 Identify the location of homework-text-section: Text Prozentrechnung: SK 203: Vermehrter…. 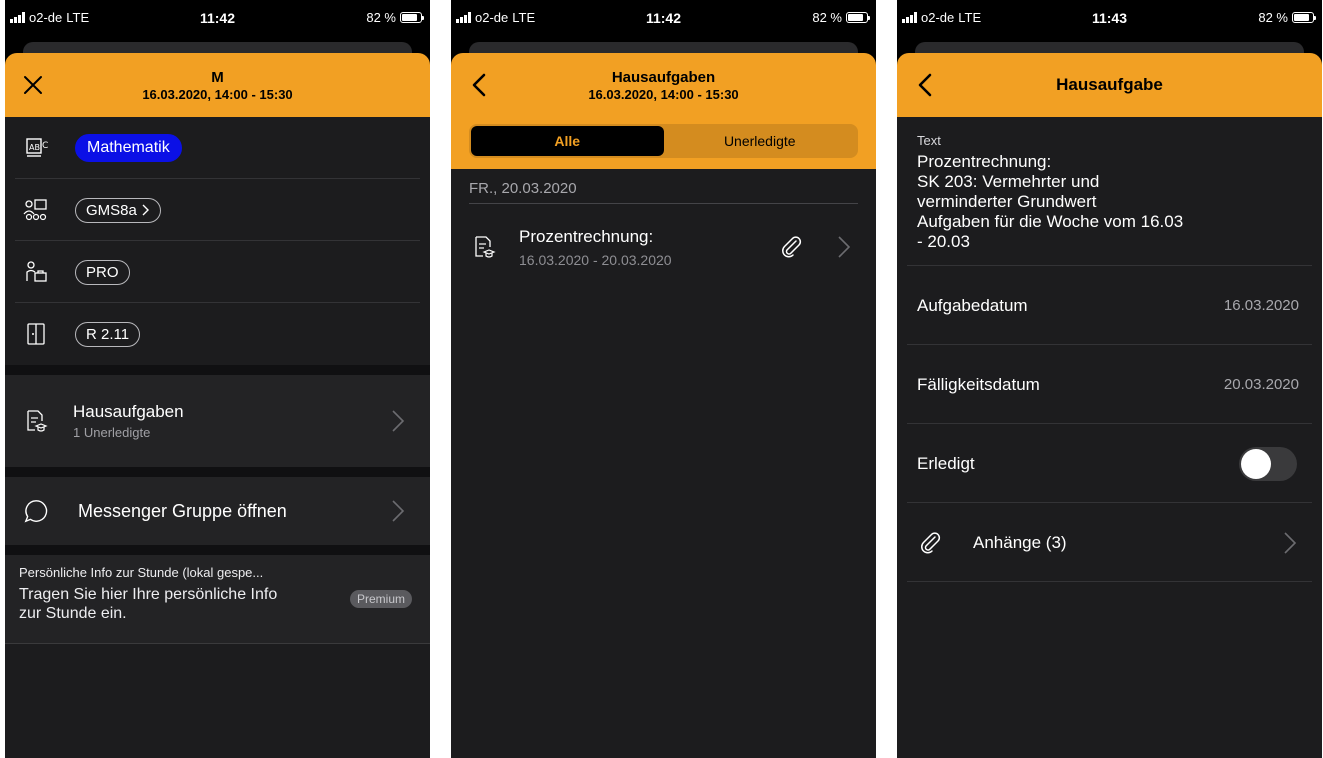
(1109, 191).